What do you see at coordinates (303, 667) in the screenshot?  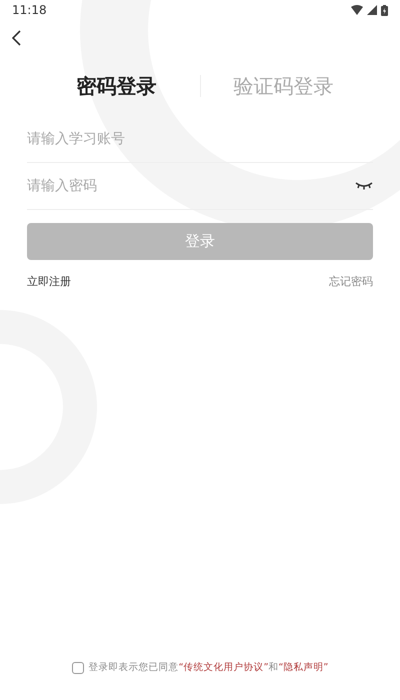 I see `agreement-link: “隐私声明”` at bounding box center [303, 667].